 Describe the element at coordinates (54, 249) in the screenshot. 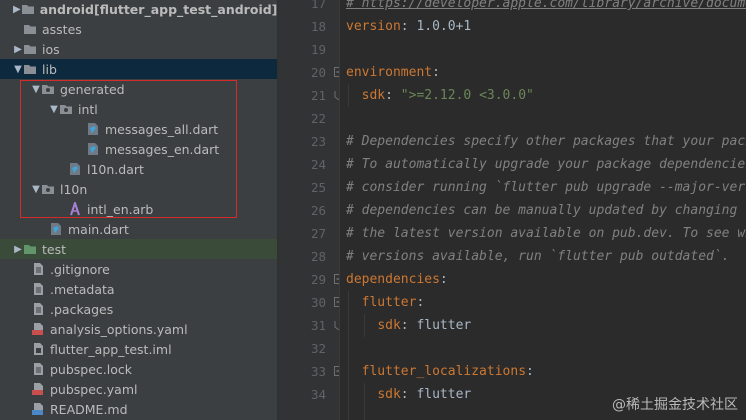

I see `tree-item-label: test` at that location.